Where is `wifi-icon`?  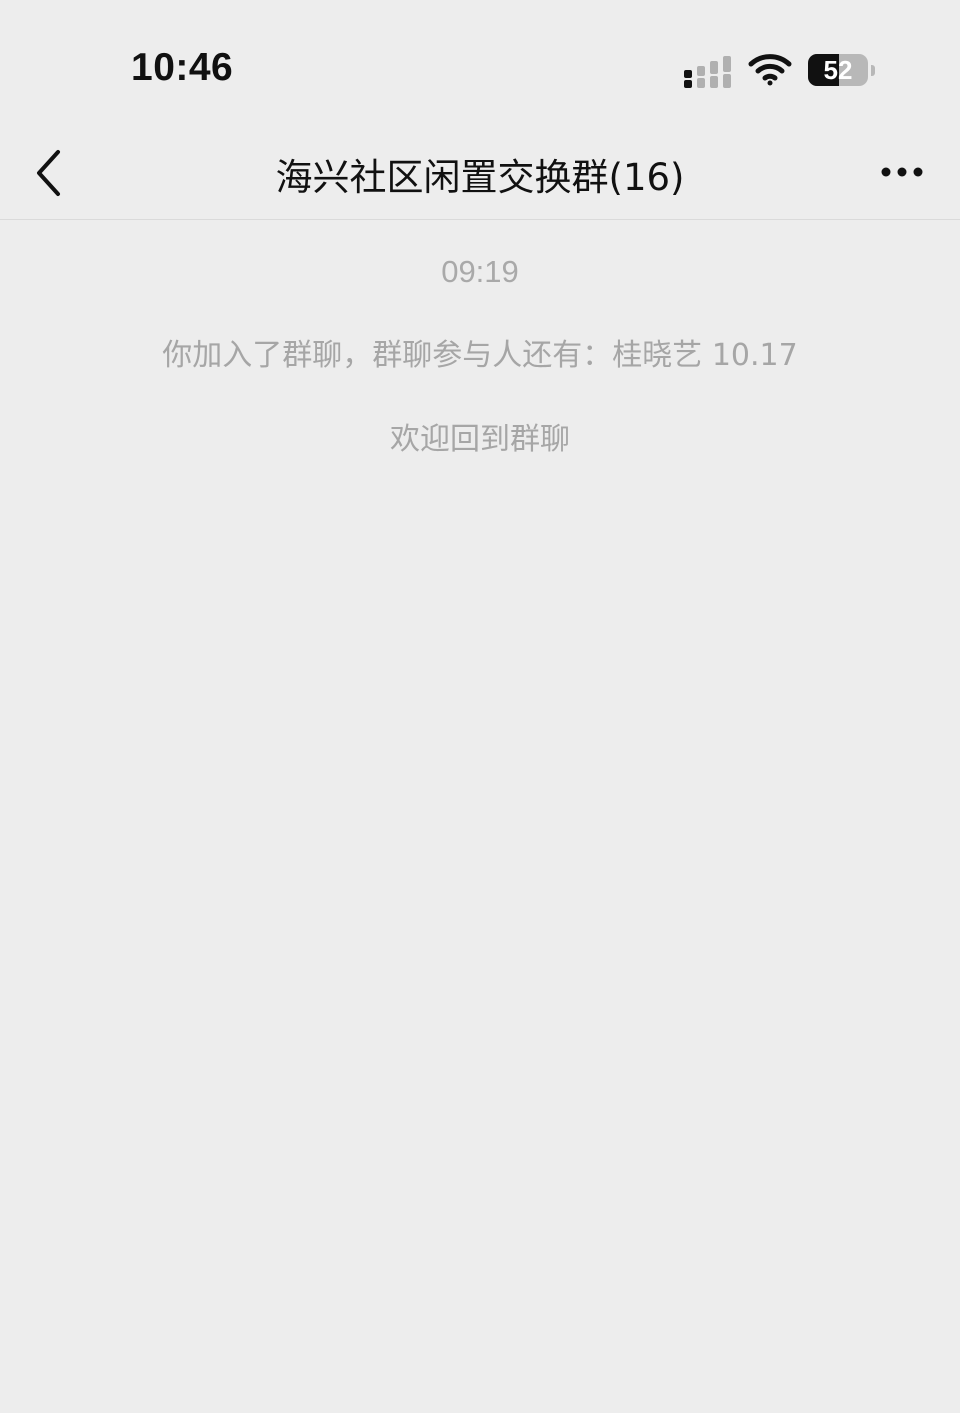 wifi-icon is located at coordinates (770, 70).